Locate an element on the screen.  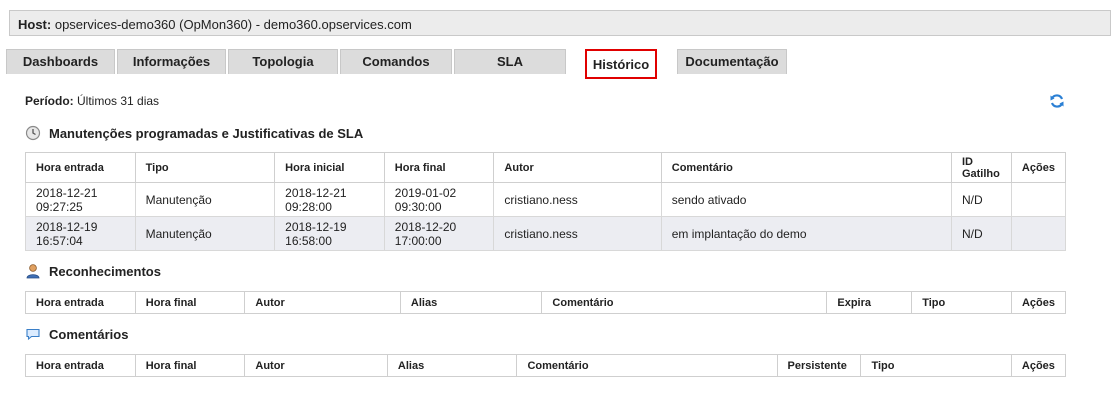
cell-hora-inicial: 2018-12-21 09:28:00 is located at coordinates (329, 199).